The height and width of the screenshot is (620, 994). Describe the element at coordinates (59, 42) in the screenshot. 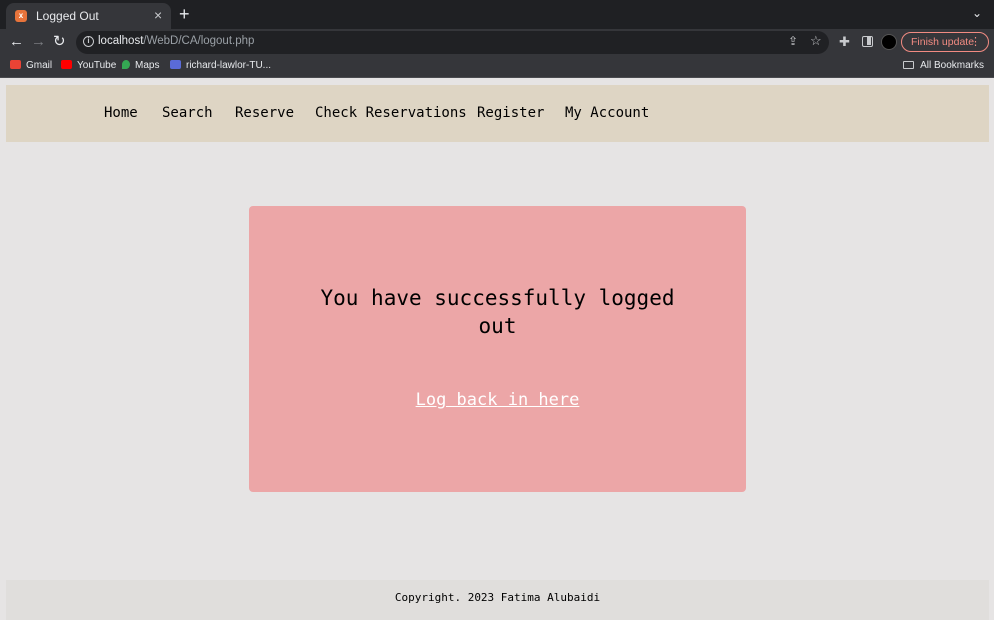

I see `reload-icon: ↻` at that location.